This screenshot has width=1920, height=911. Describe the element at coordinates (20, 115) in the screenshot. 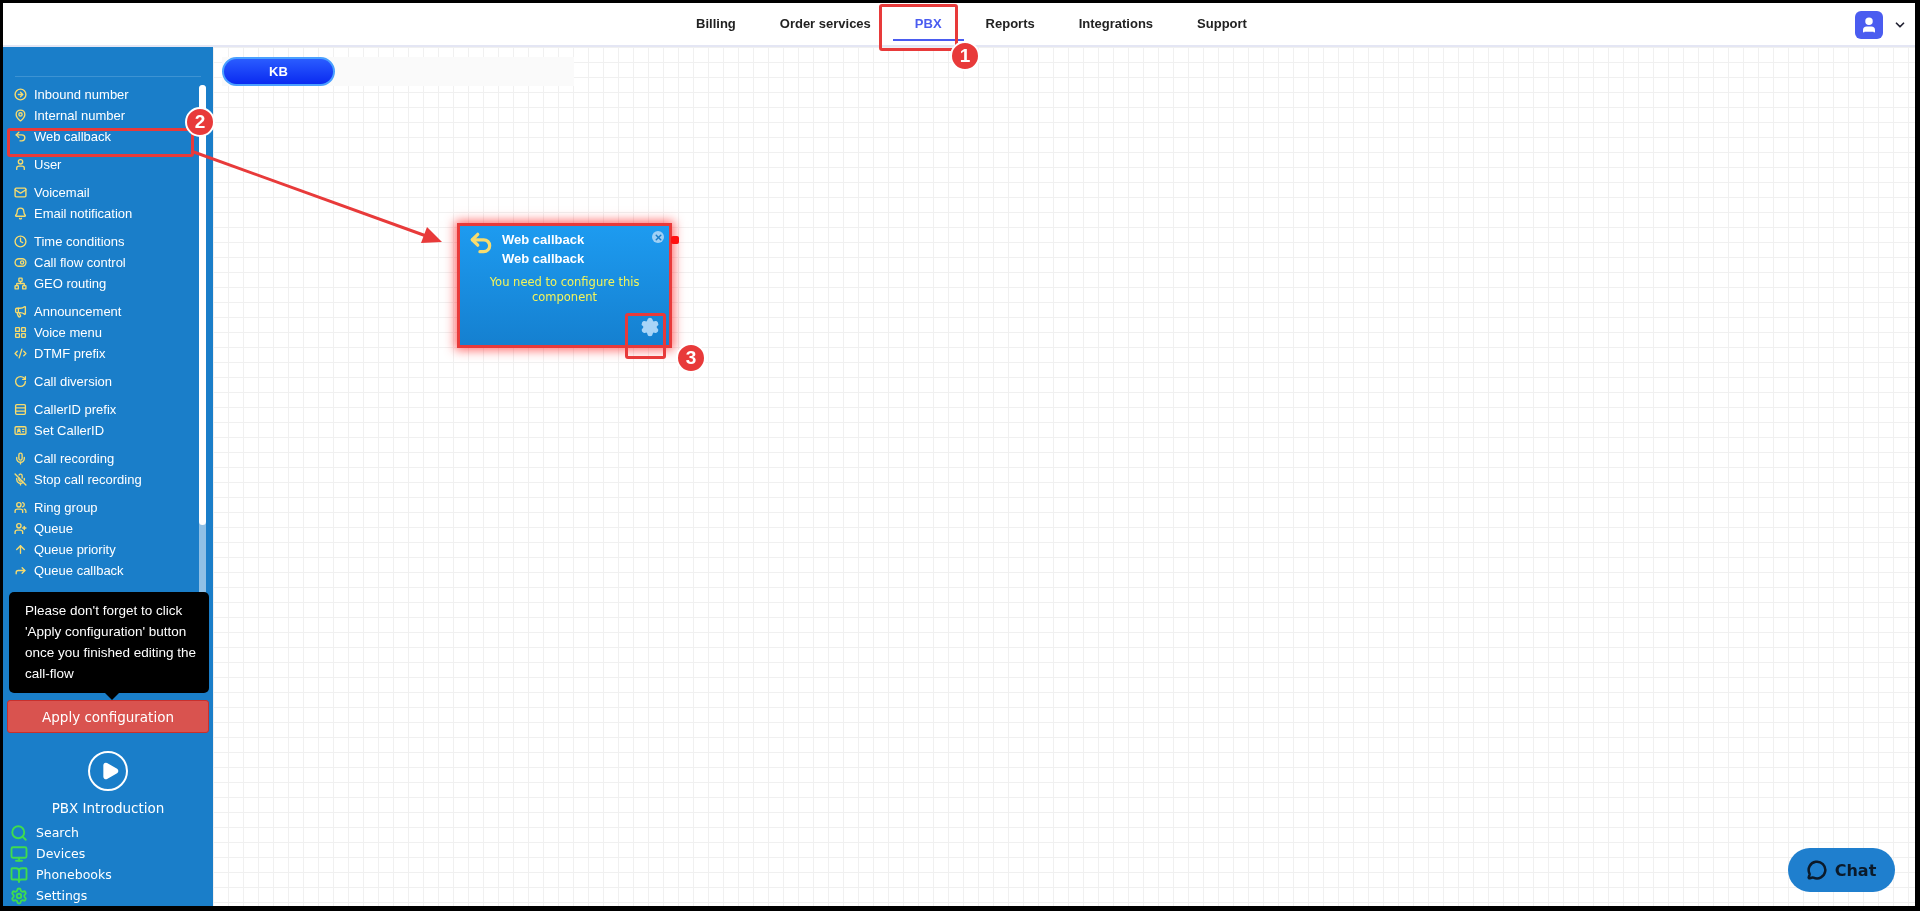

I see `map-pin-icon` at that location.